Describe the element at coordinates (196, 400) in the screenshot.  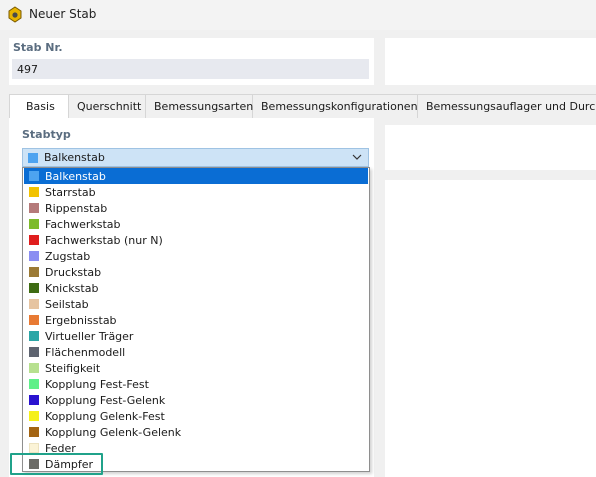
I see `list-item-kopplung-fest-gelenk: Kopplung Fest-Gelenk` at that location.